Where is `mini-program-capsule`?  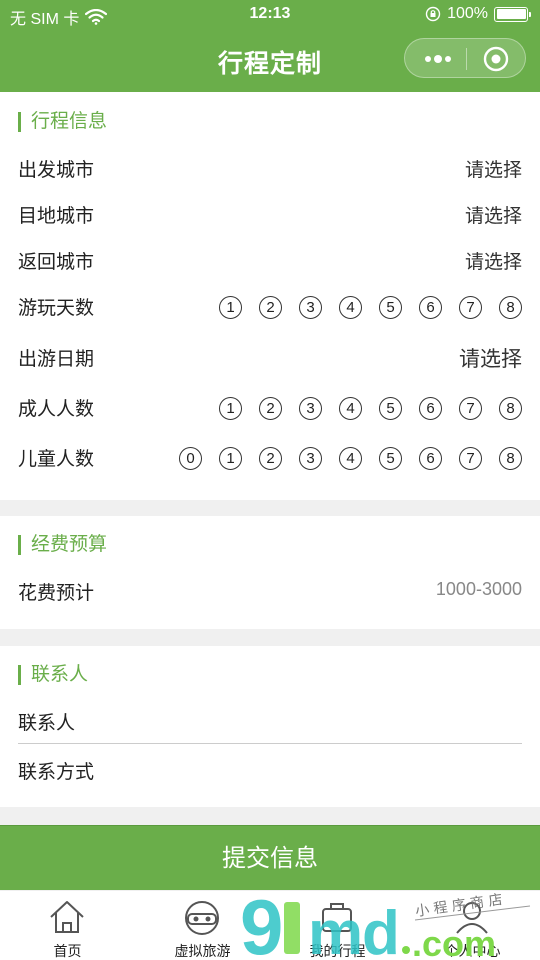 mini-program-capsule is located at coordinates (465, 58).